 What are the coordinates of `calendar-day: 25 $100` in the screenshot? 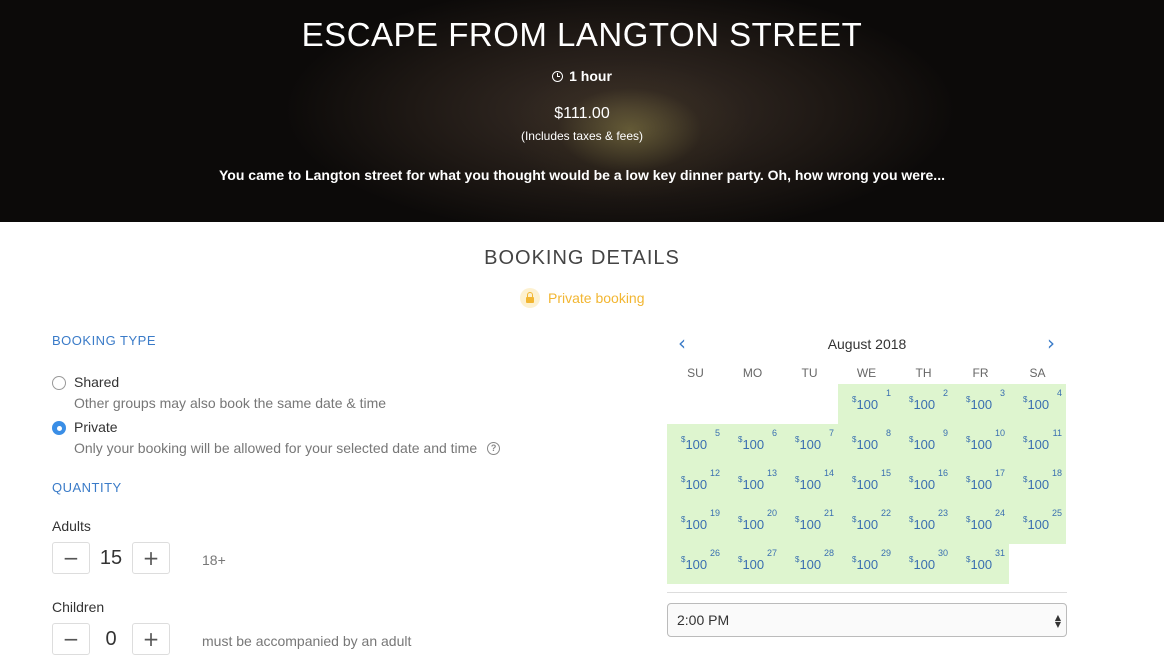 It's located at (1037, 524).